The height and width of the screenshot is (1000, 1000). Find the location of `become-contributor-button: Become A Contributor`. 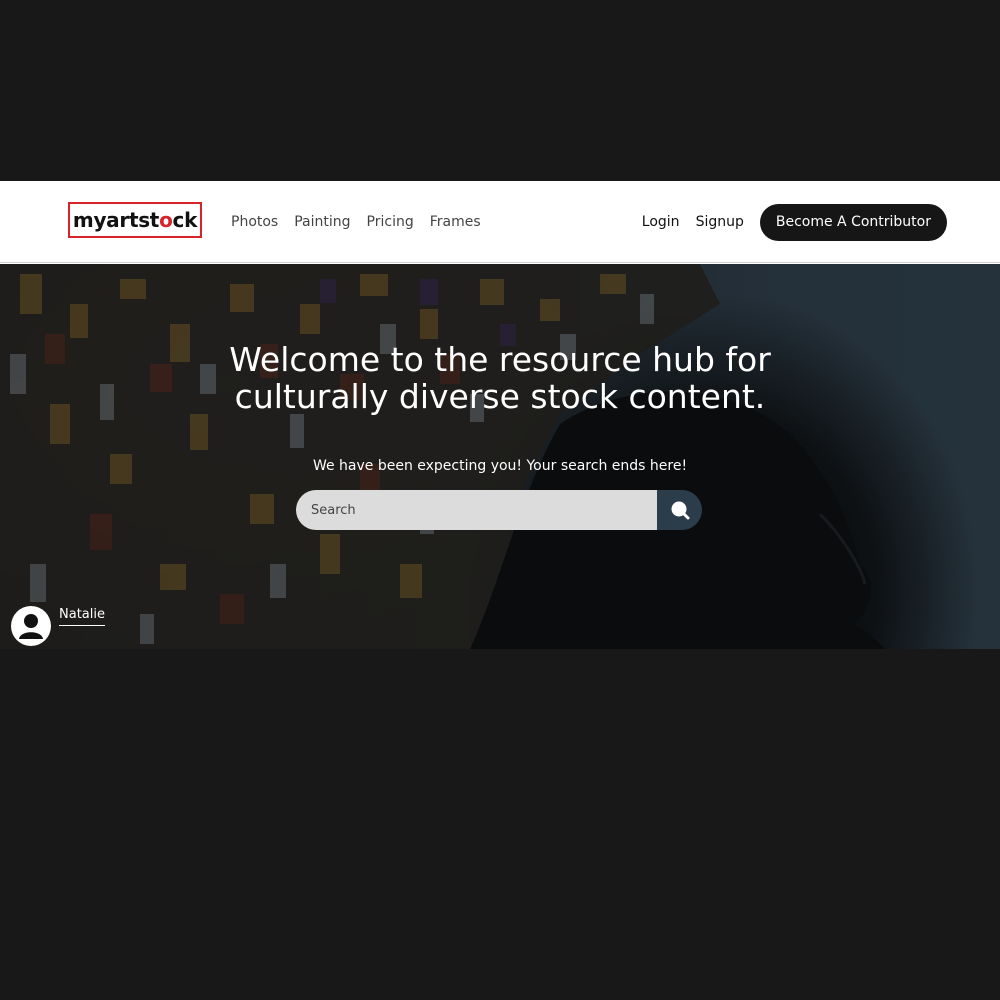

become-contributor-button: Become A Contributor is located at coordinates (853, 222).